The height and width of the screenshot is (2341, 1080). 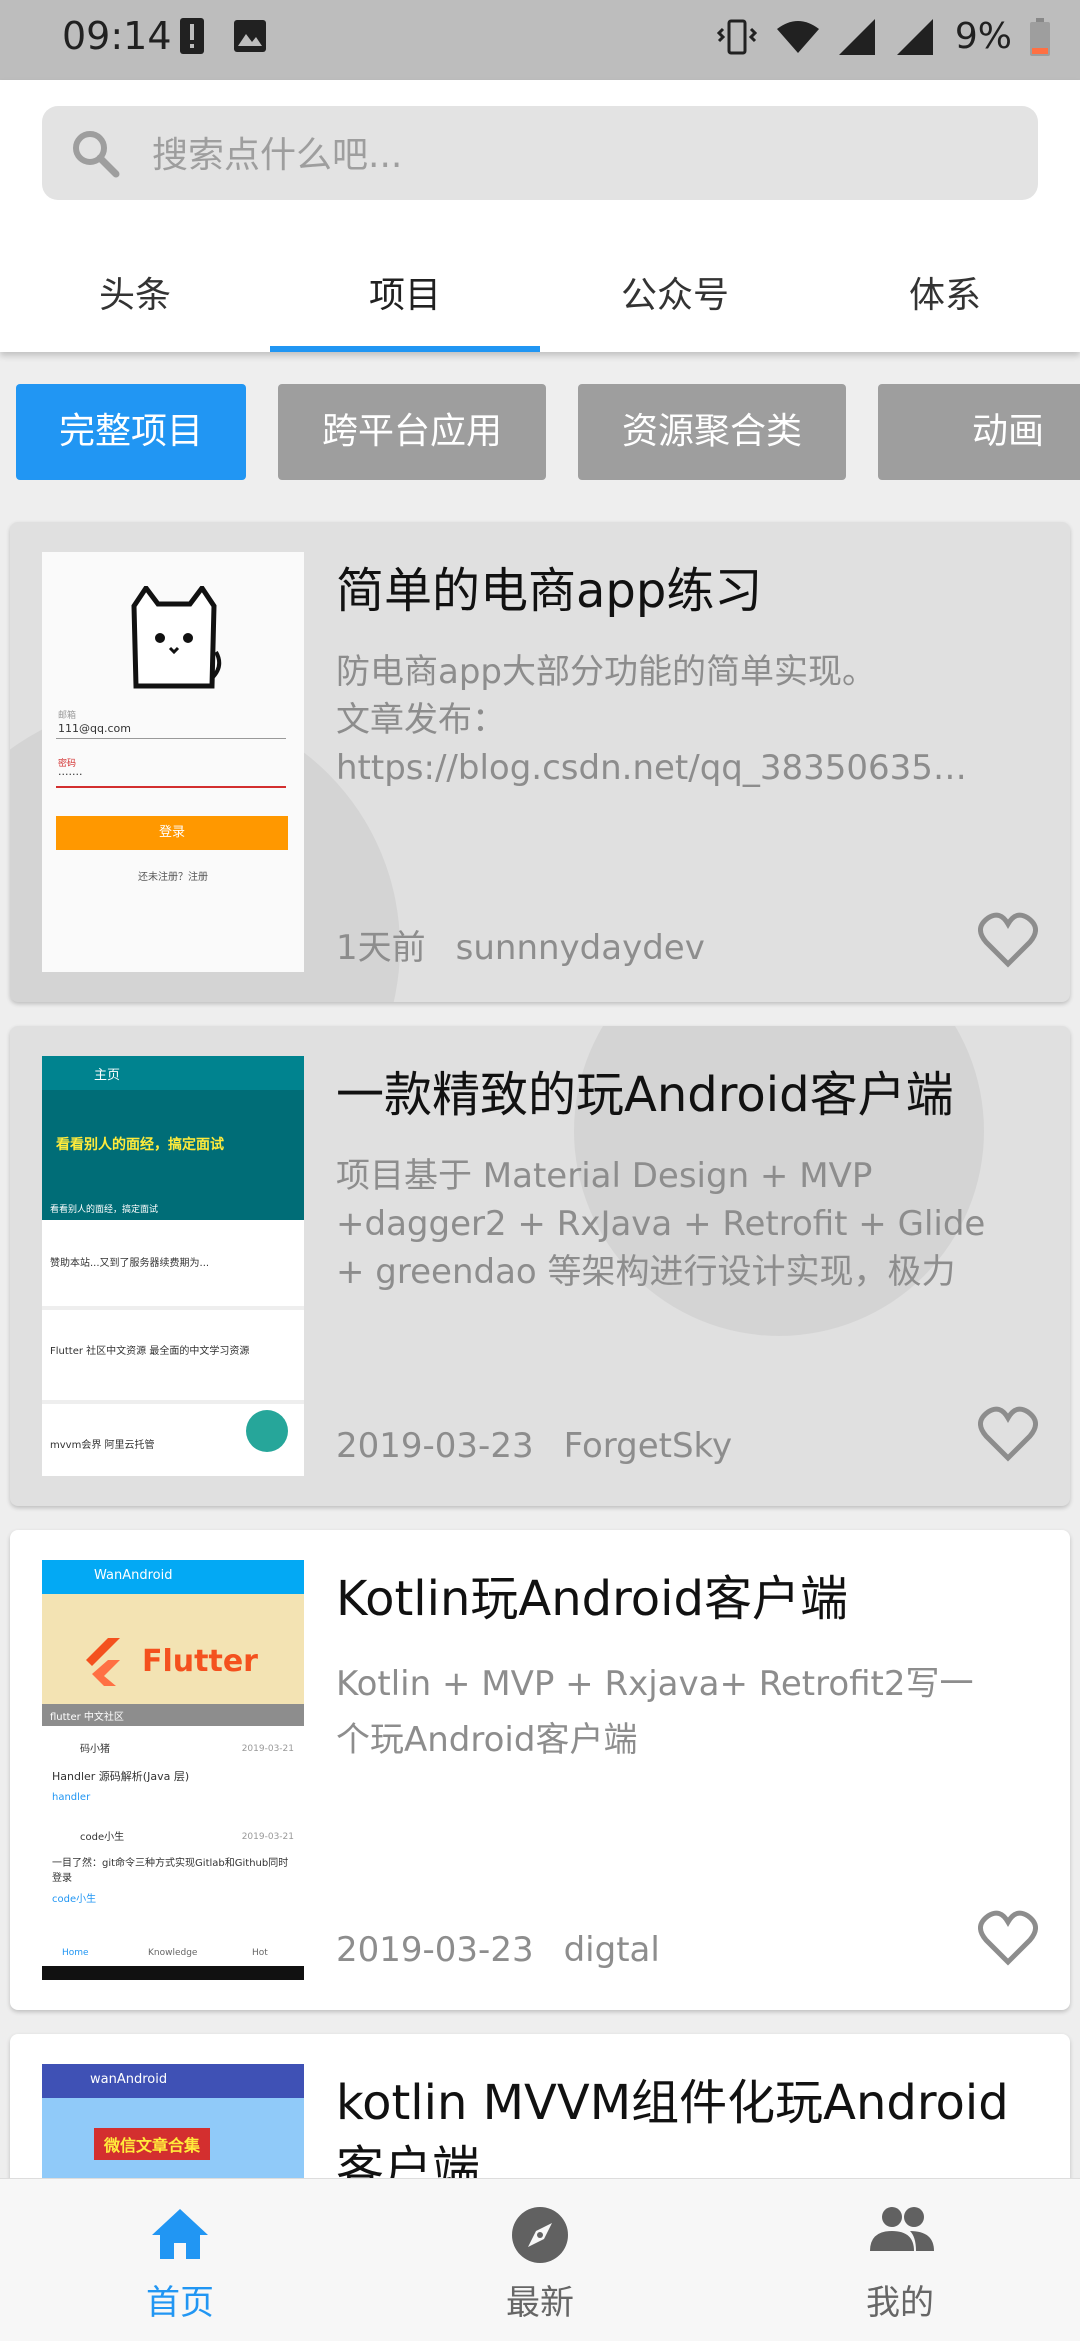 I want to click on project-meta: 1天前 sunnnydaydev, so click(x=520, y=944).